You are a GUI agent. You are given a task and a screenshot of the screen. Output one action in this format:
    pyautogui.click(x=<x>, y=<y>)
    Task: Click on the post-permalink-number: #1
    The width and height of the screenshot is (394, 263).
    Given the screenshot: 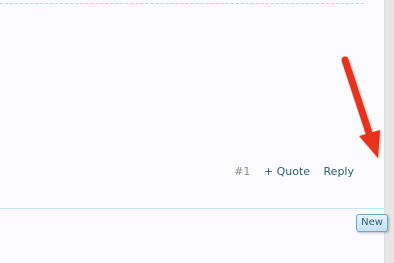 What is the action you would take?
    pyautogui.click(x=242, y=171)
    